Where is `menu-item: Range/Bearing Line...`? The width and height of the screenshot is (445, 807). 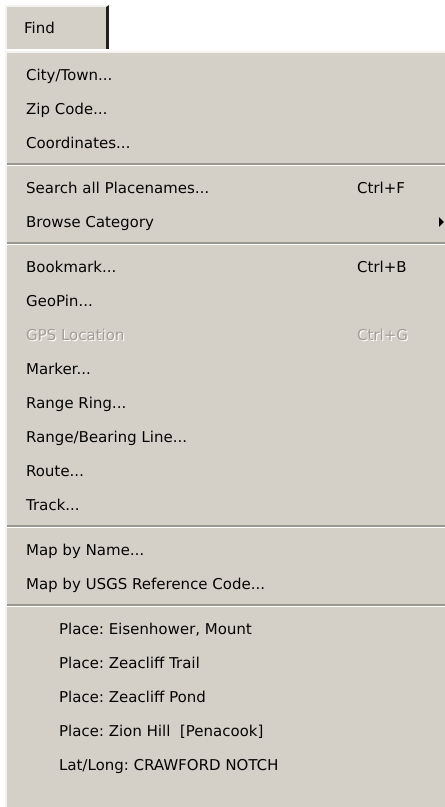
menu-item: Range/Bearing Line... is located at coordinates (107, 437).